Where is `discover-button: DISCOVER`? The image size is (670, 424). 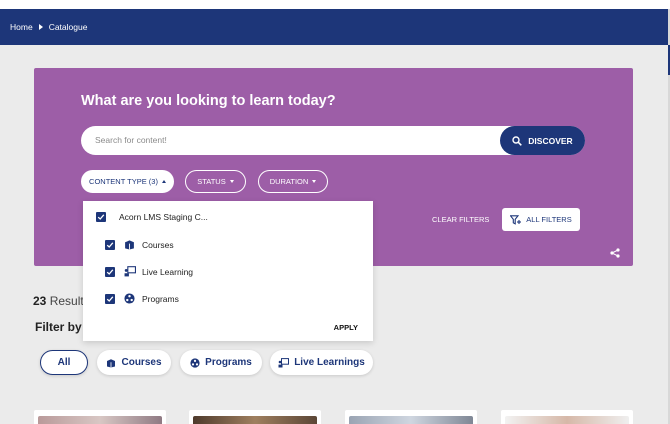 discover-button: DISCOVER is located at coordinates (542, 140).